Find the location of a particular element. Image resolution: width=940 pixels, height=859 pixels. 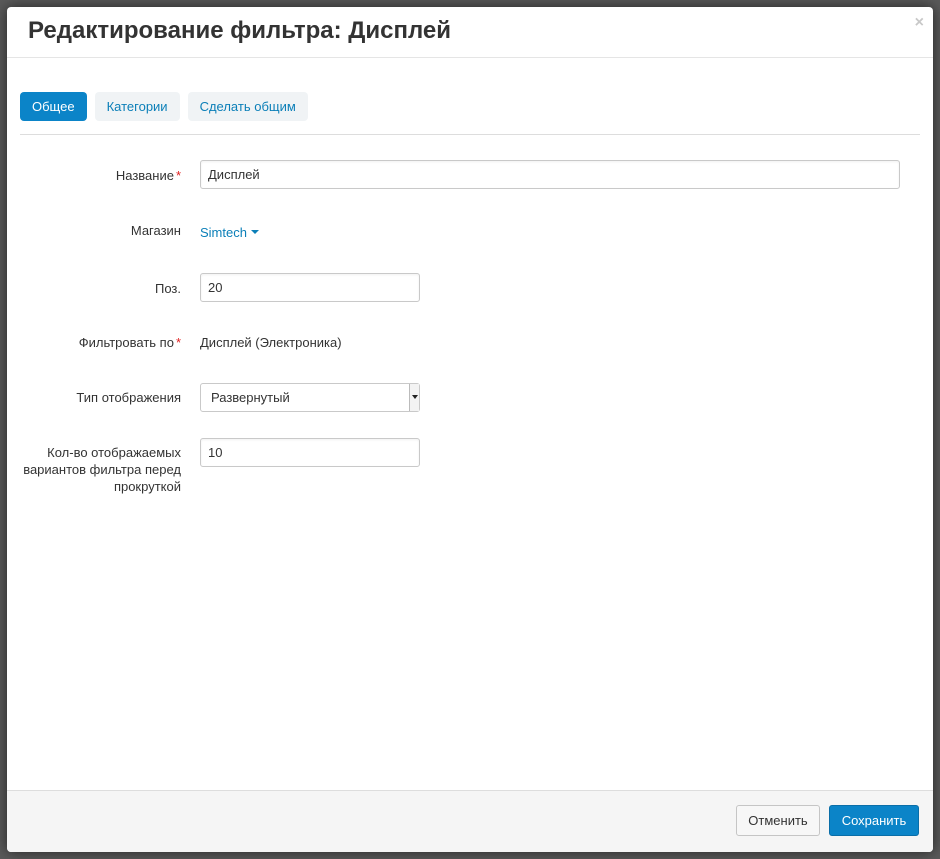

name-label: Название * is located at coordinates (148, 175).